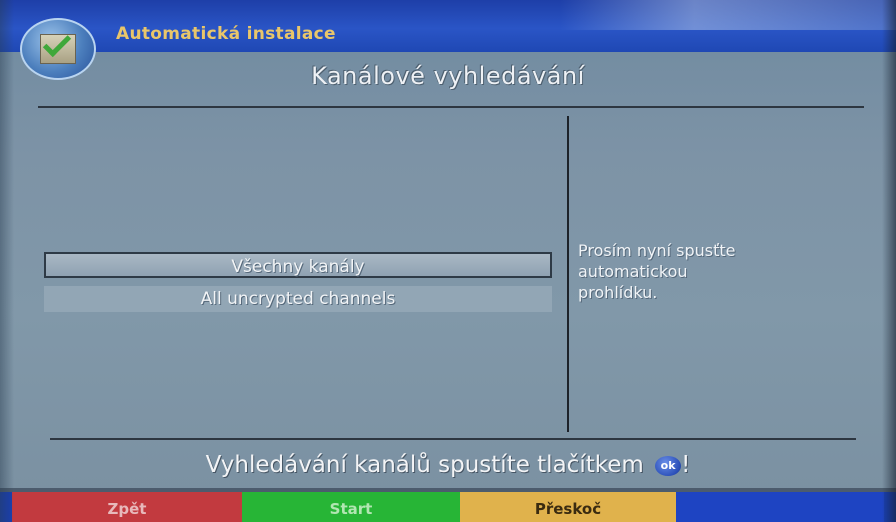 This screenshot has width=896, height=522. Describe the element at coordinates (780, 507) in the screenshot. I see `blue-button` at that location.